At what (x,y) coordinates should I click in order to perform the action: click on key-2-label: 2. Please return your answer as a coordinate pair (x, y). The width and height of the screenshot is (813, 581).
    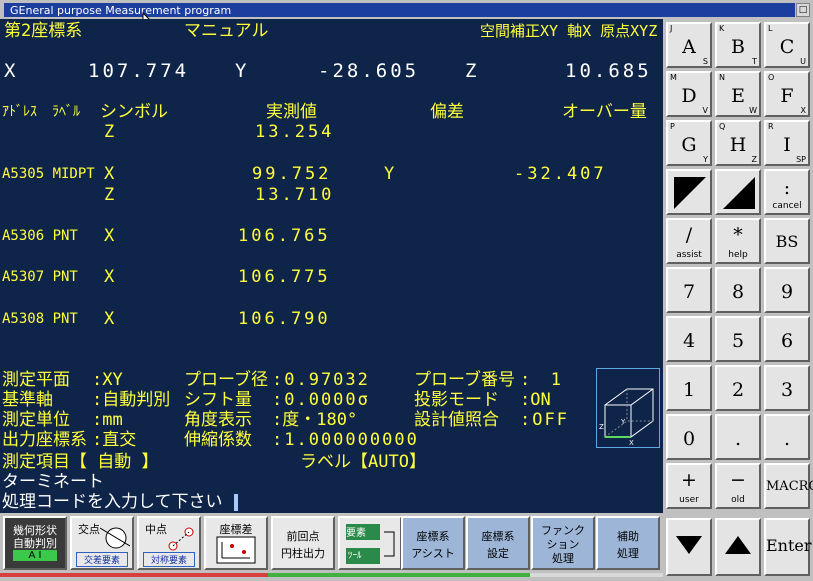
    Looking at the image, I should click on (738, 390).